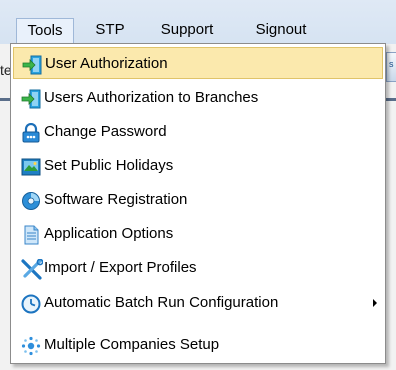 The image size is (396, 370). I want to click on lock-icon, so click(31, 132).